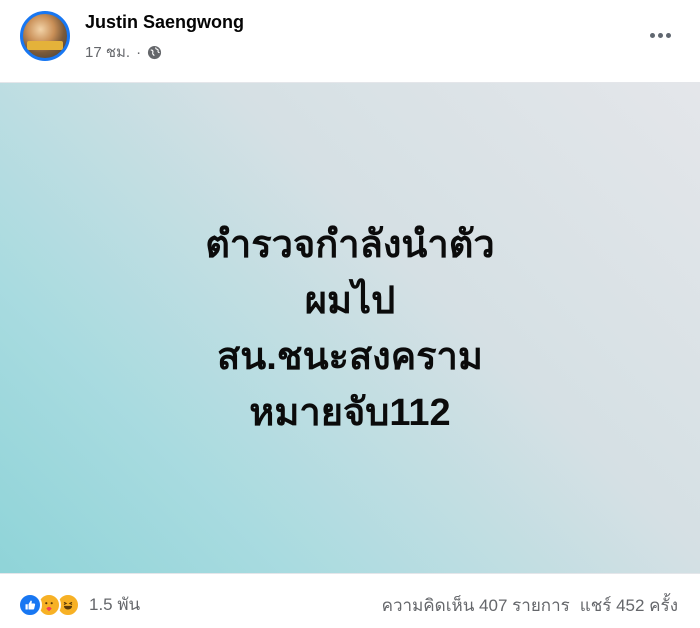 This screenshot has width=700, height=628. Describe the element at coordinates (45, 36) in the screenshot. I see `author-avatar` at that location.